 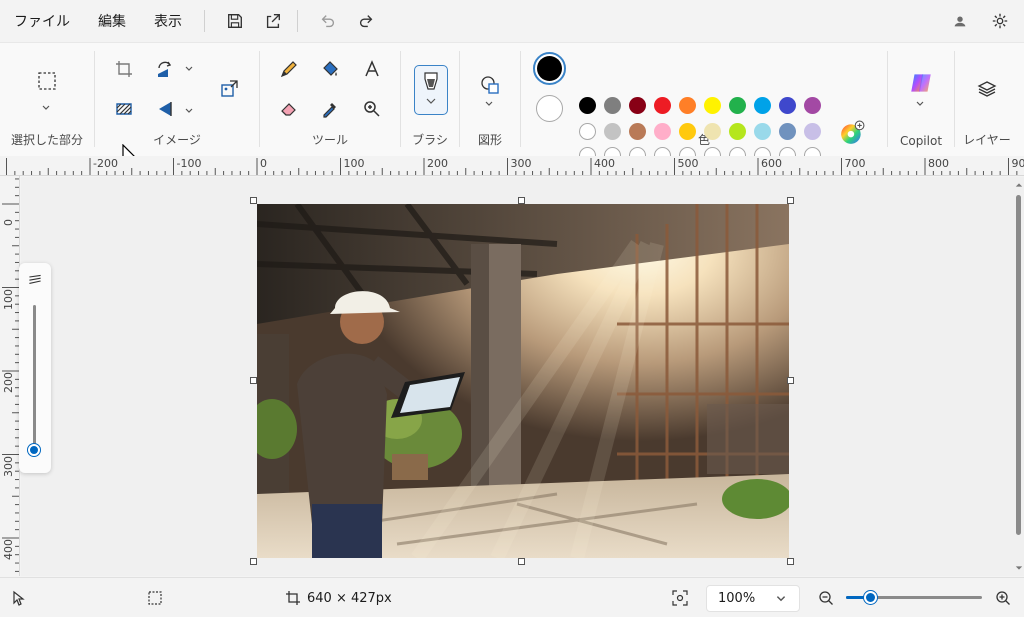 What do you see at coordinates (165, 109) in the screenshot?
I see `flip-button` at bounding box center [165, 109].